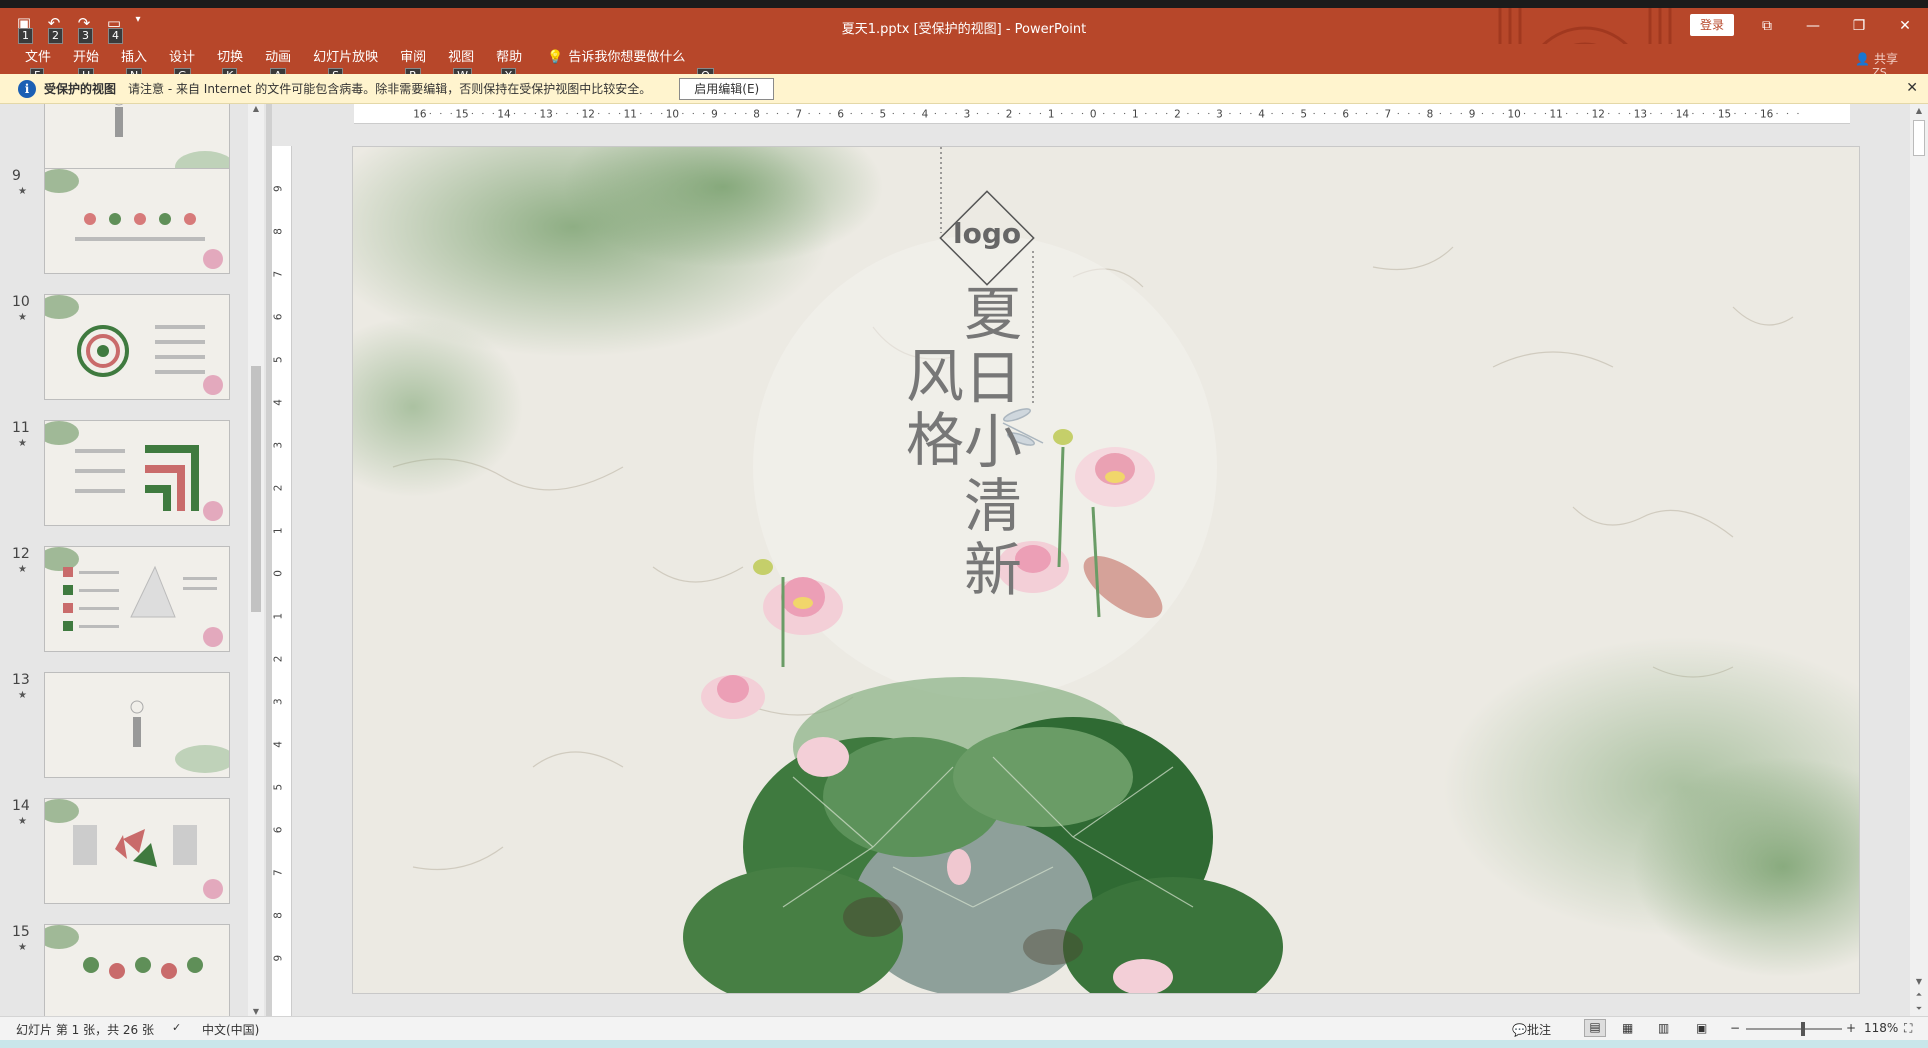 The height and width of the screenshot is (1048, 1928). What do you see at coordinates (1627, 1028) in the screenshot?
I see `slide-sorter-icon: ▦` at bounding box center [1627, 1028].